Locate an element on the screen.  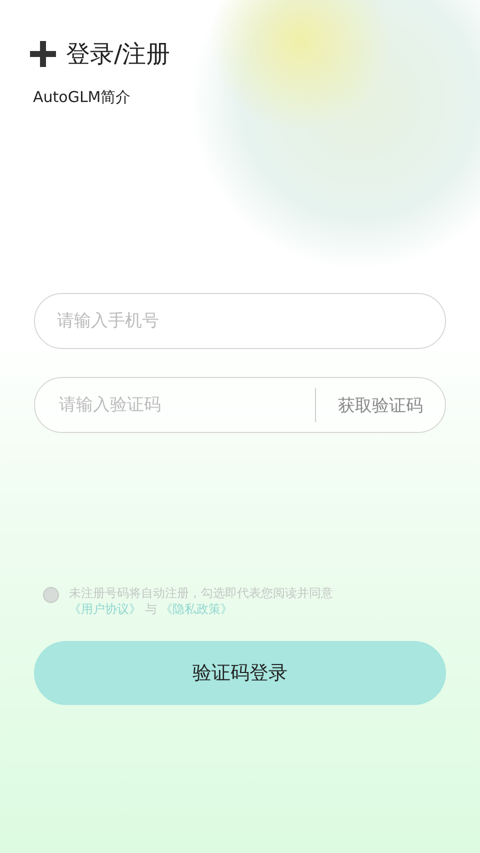
plus-icon is located at coordinates (43, 54).